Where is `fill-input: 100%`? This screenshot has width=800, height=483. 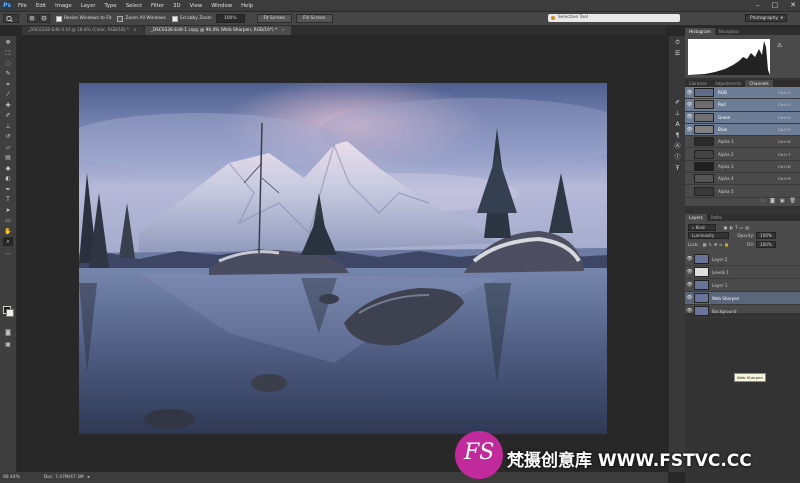
fill-input: 100% is located at coordinates (766, 244).